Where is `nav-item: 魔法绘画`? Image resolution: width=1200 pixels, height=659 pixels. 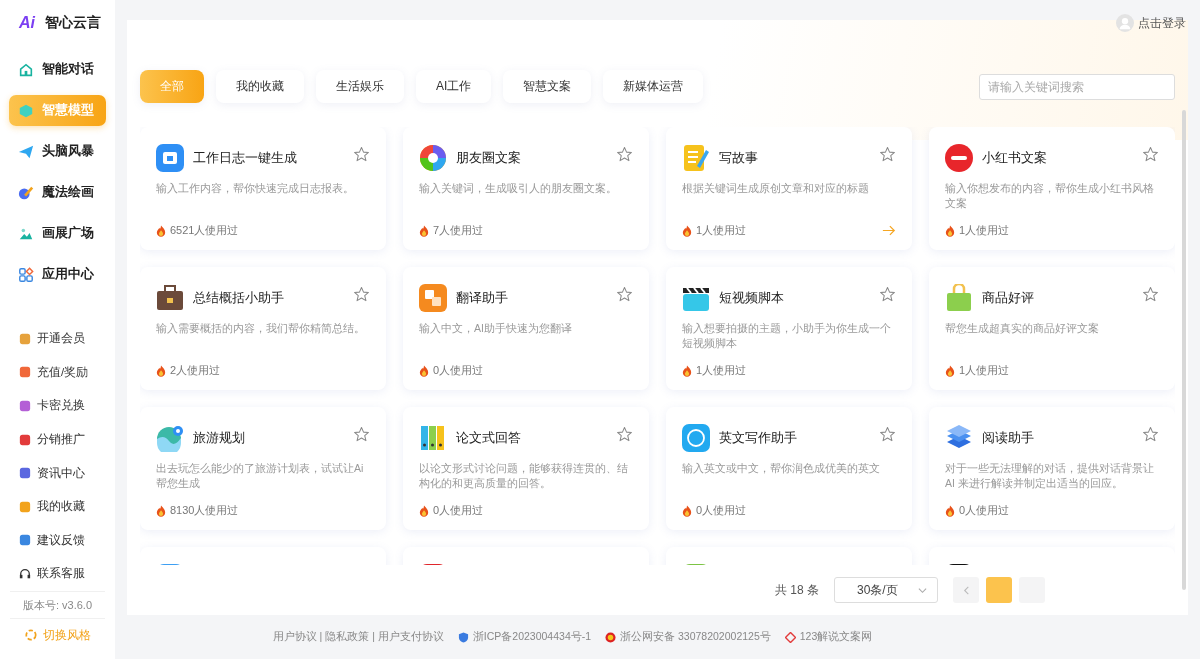 nav-item: 魔法绘画 is located at coordinates (57, 192).